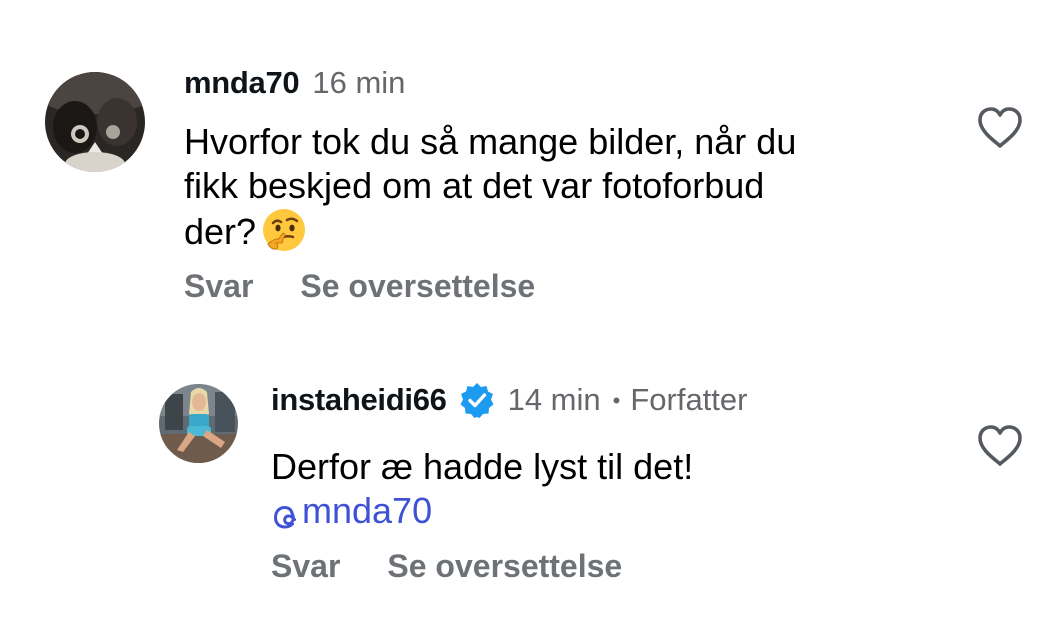  I want to click on comment-text-line: Hvorfor tok du så mange bilder, når du, so click(490, 141).